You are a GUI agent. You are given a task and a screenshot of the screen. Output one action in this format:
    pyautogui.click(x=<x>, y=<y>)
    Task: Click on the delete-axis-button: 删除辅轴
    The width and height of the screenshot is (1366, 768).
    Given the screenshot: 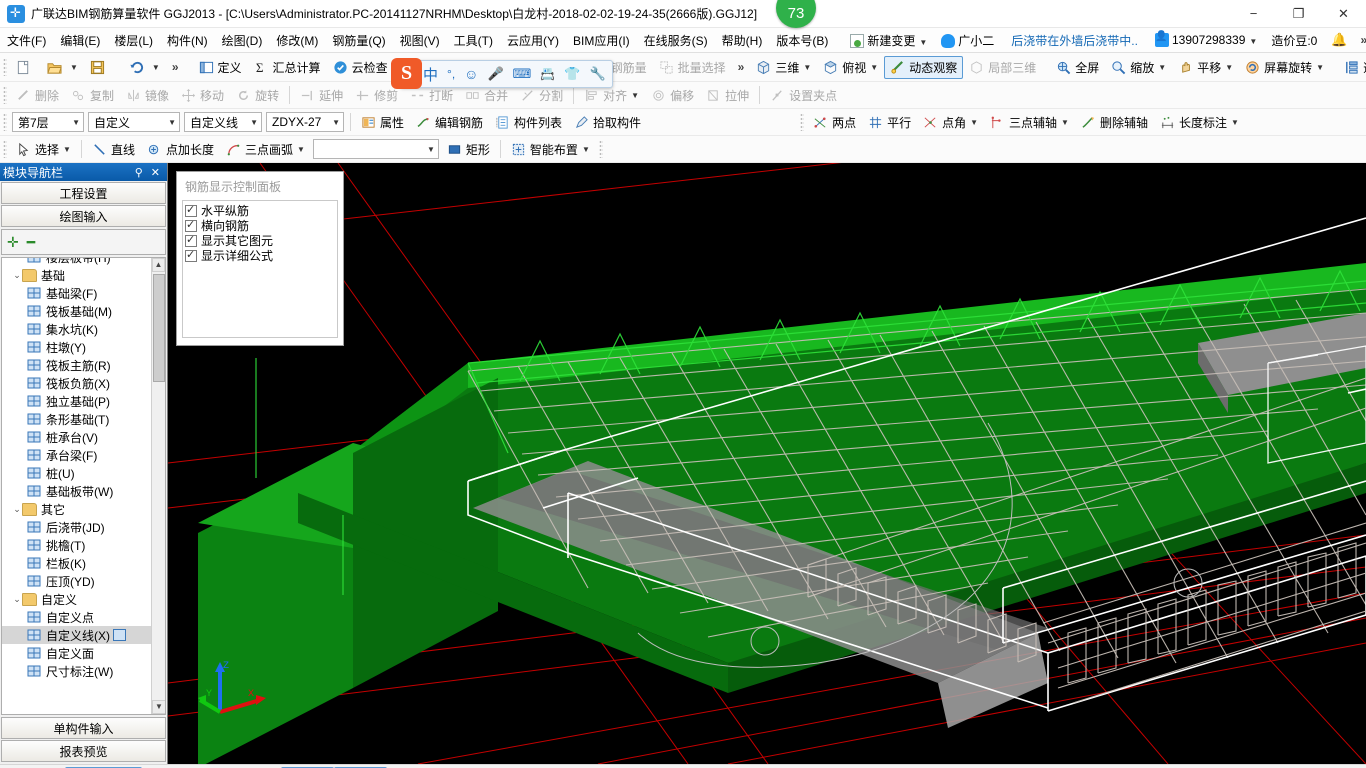 What is the action you would take?
    pyautogui.click(x=1114, y=122)
    